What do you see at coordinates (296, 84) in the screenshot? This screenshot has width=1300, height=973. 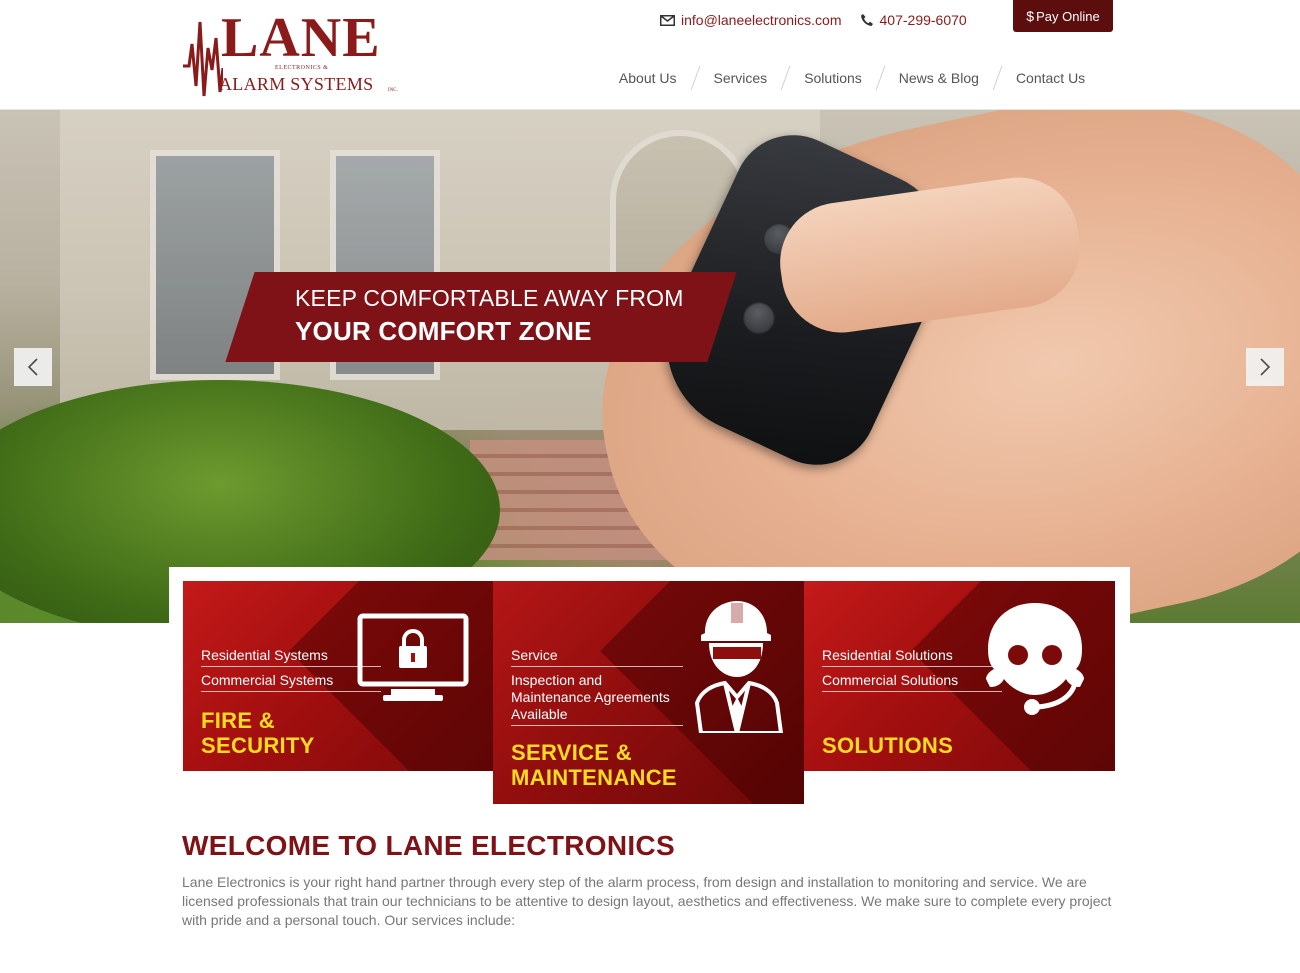 I see `logo-tagline: ALARM SYSTEMS` at bounding box center [296, 84].